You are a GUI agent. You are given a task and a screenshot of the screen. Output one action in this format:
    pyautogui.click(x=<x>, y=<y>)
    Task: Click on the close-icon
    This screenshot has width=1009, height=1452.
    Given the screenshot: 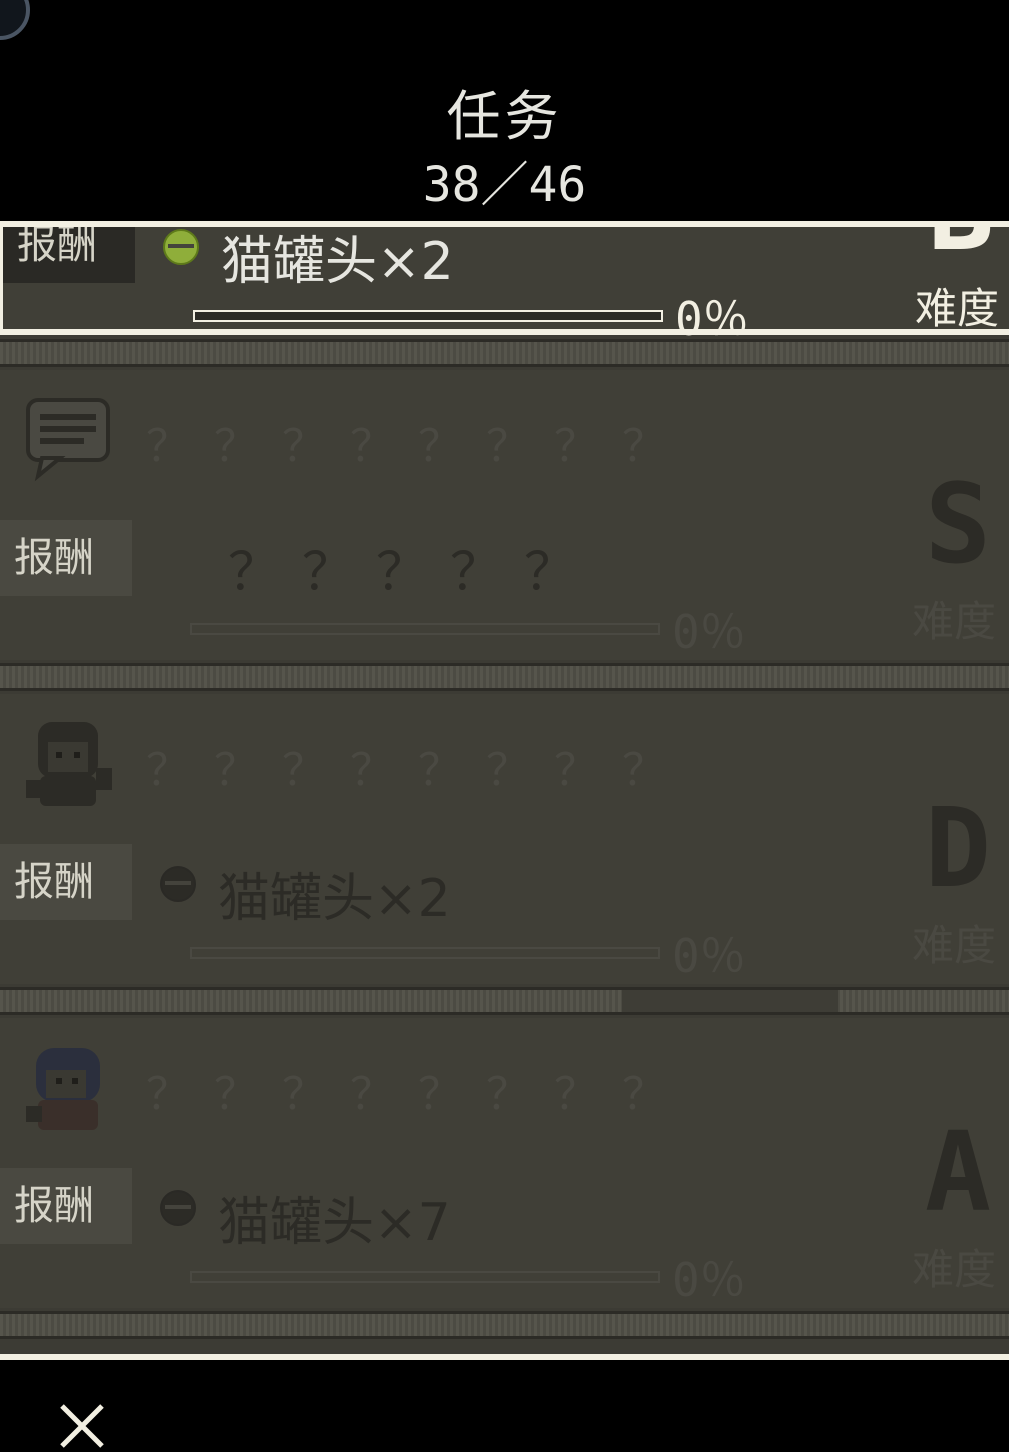 What is the action you would take?
    pyautogui.click(x=82, y=1426)
    